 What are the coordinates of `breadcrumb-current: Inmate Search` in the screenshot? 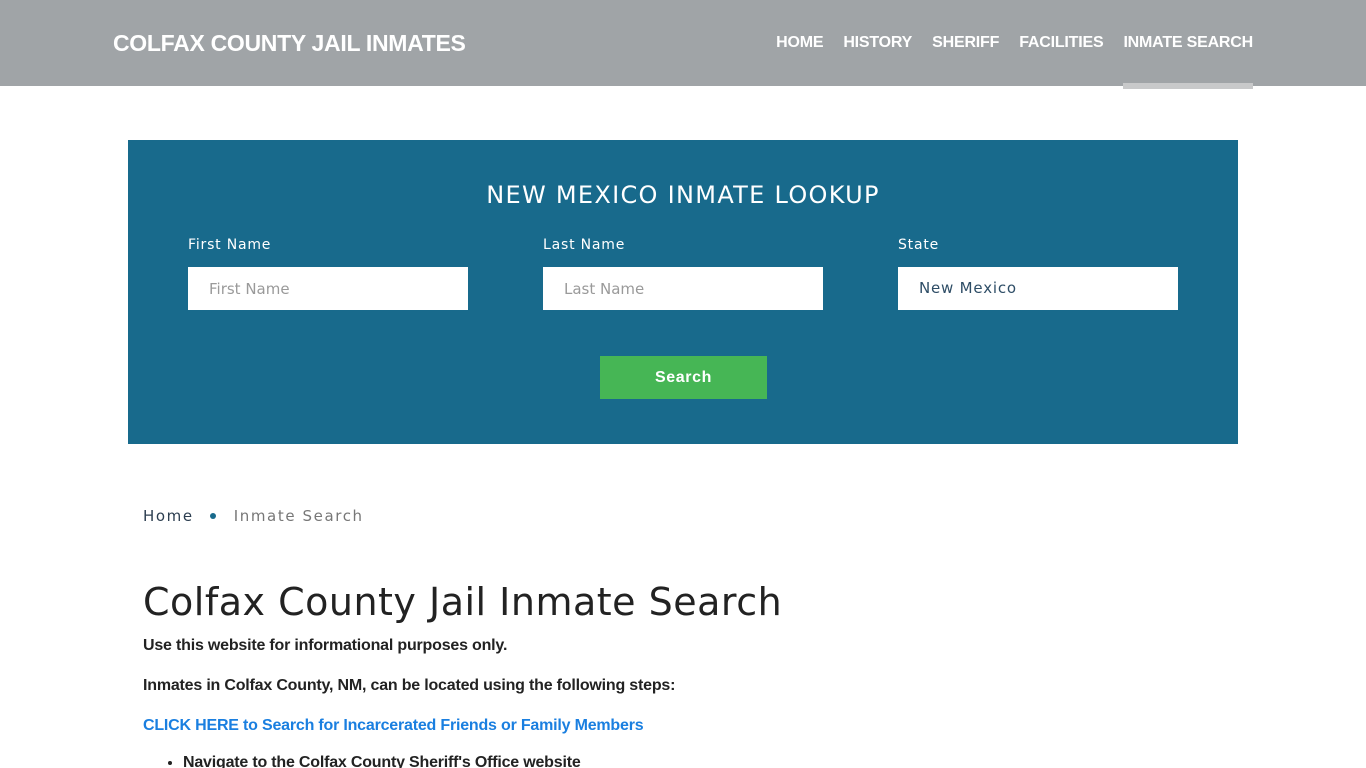 It's located at (298, 516).